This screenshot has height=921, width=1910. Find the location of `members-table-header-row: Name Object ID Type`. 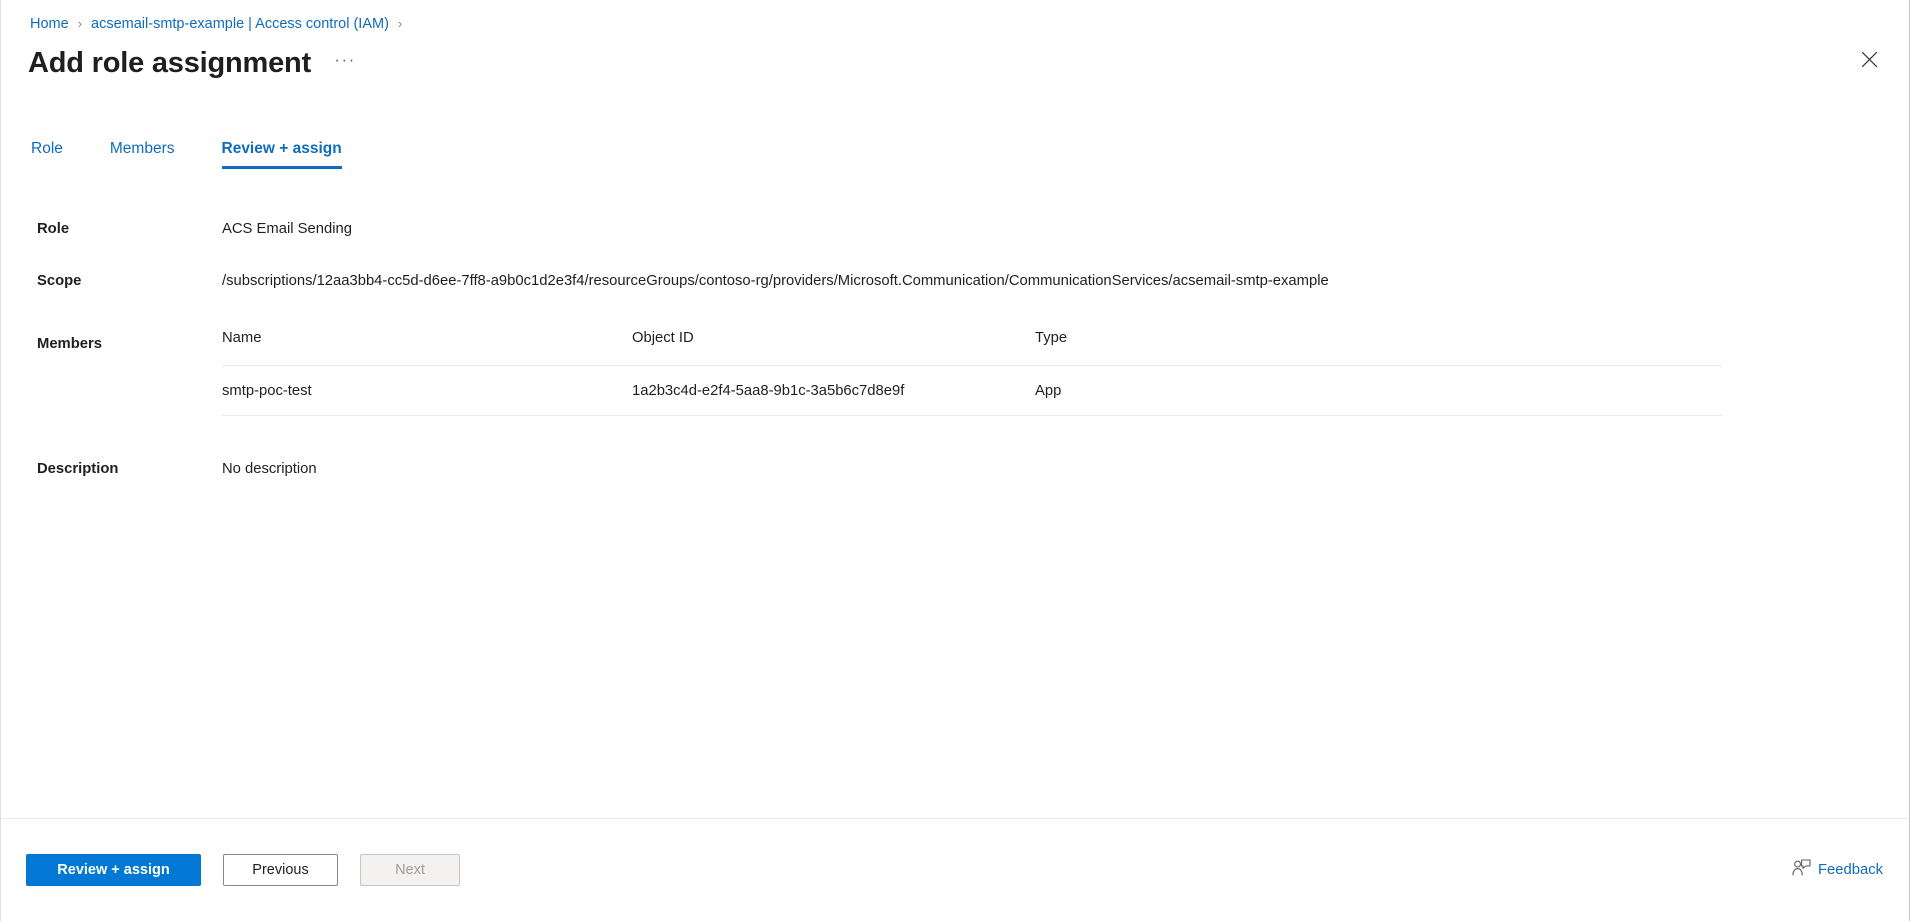

members-table-header-row: Name Object ID Type is located at coordinates (972, 348).